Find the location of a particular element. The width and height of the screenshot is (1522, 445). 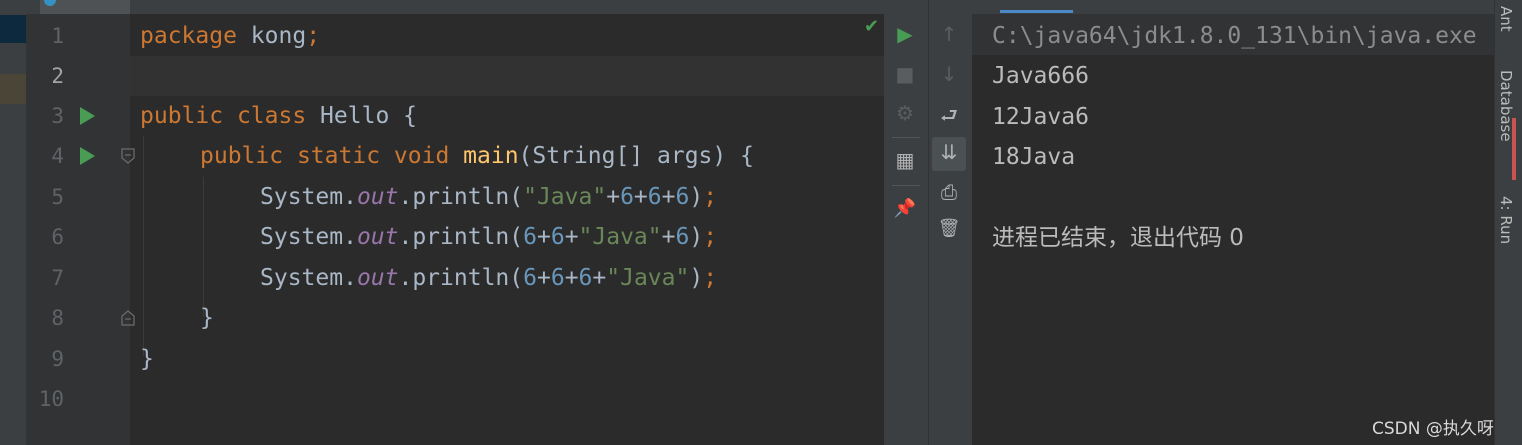

left-strip-highlight-secondary is located at coordinates (13, 89).